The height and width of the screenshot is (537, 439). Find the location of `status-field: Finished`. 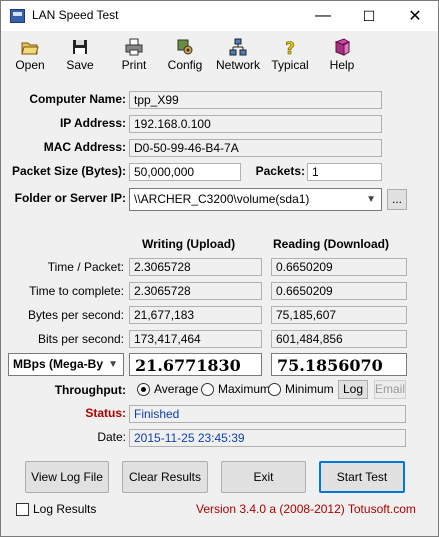

status-field: Finished is located at coordinates (267, 414).